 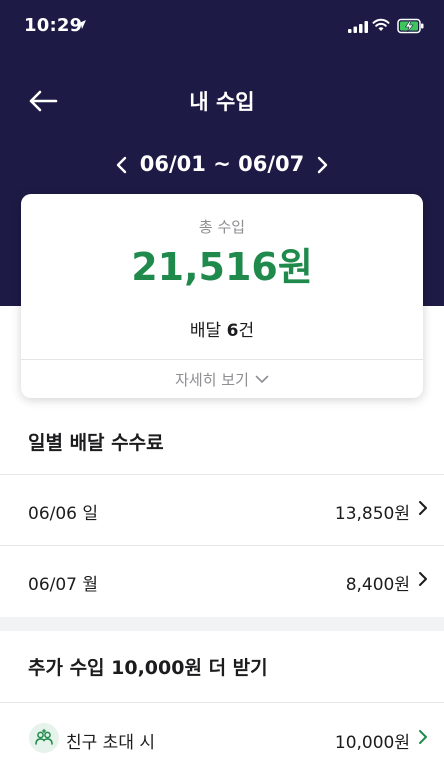 I want to click on row-date: 06/07 월, so click(x=63, y=585).